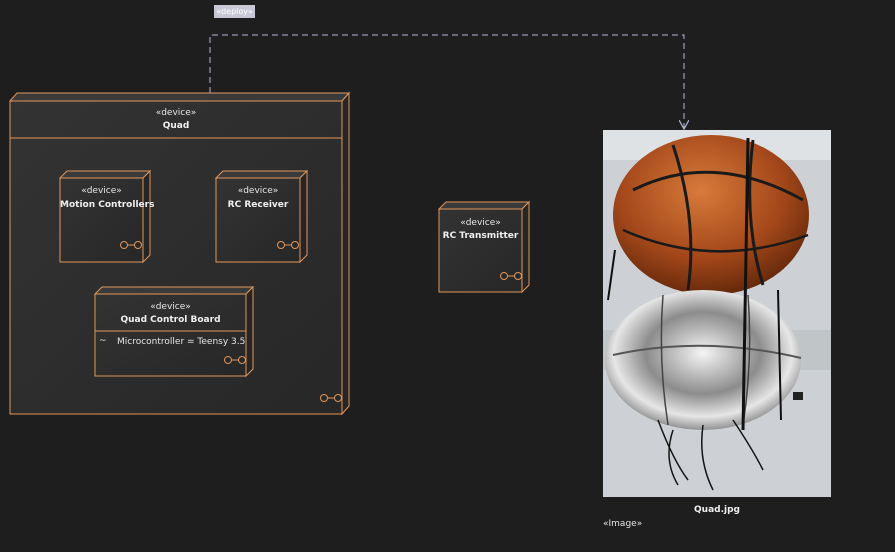  What do you see at coordinates (181, 342) in the screenshot?
I see `quad-control-board-property: Microcontroller = Teensy 3.5` at bounding box center [181, 342].